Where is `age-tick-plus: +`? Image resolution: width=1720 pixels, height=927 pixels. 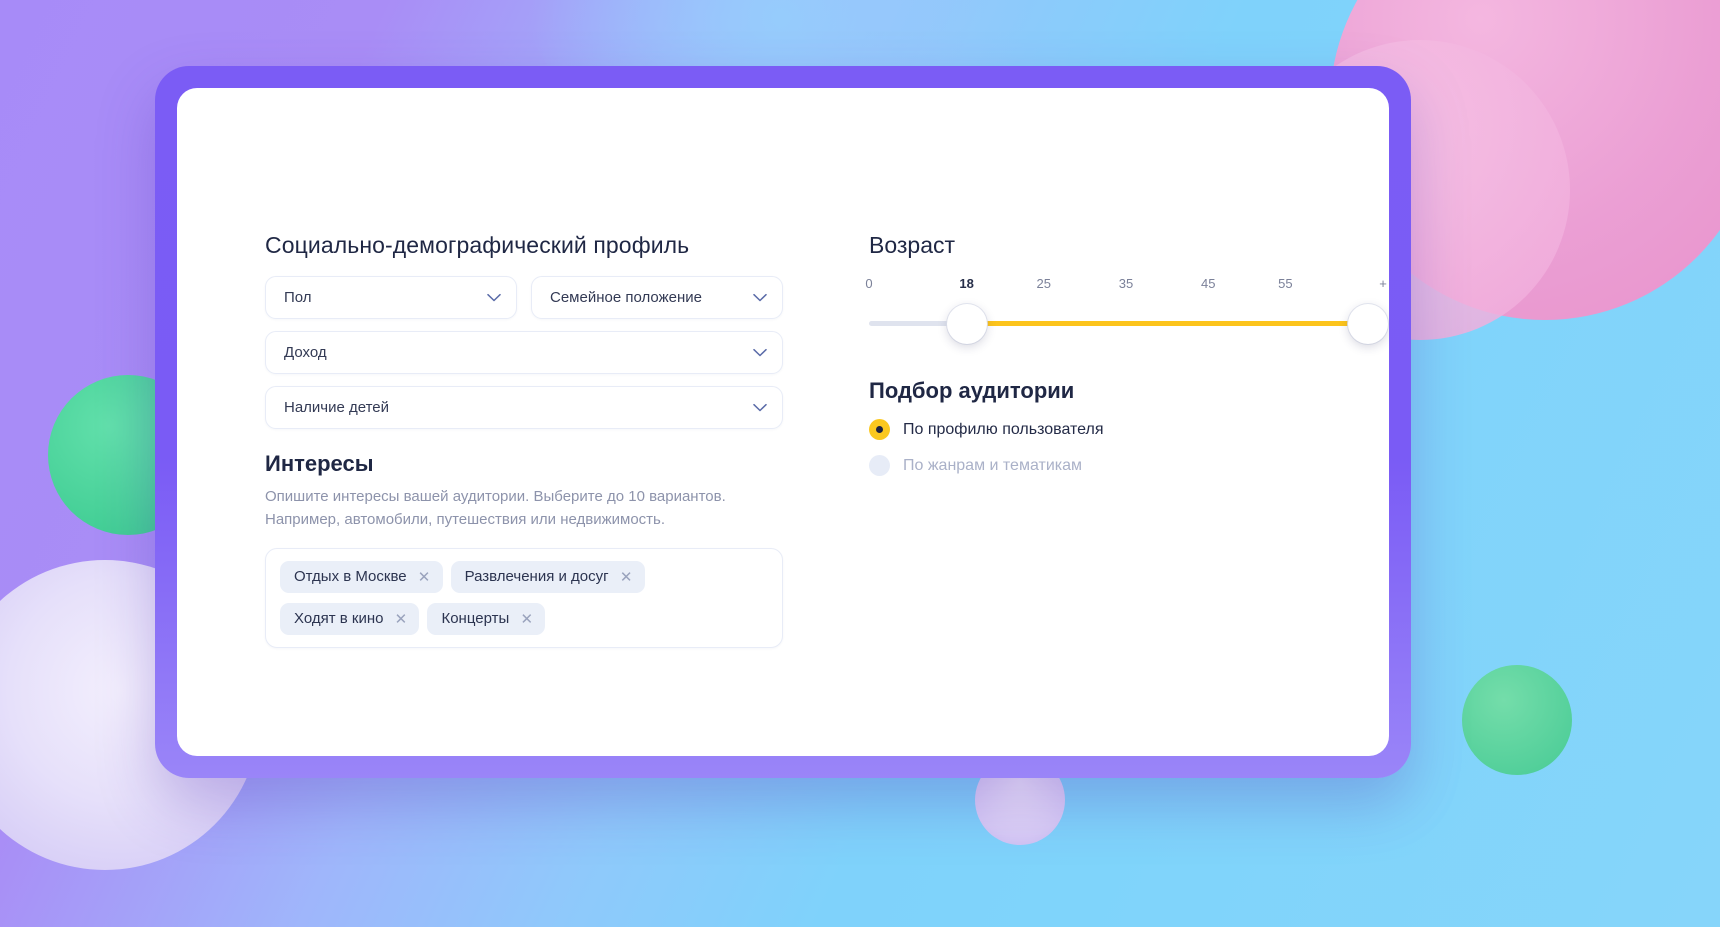 age-tick-plus: + is located at coordinates (1383, 283).